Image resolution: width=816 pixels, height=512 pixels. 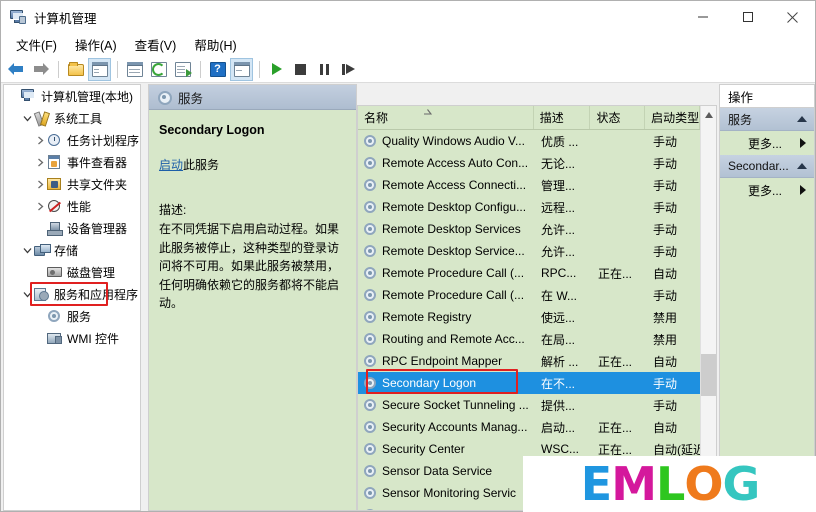 What do you see at coordinates (446, 509) in the screenshot?
I see `cell-service-name: Sensor Service` at bounding box center [446, 509].